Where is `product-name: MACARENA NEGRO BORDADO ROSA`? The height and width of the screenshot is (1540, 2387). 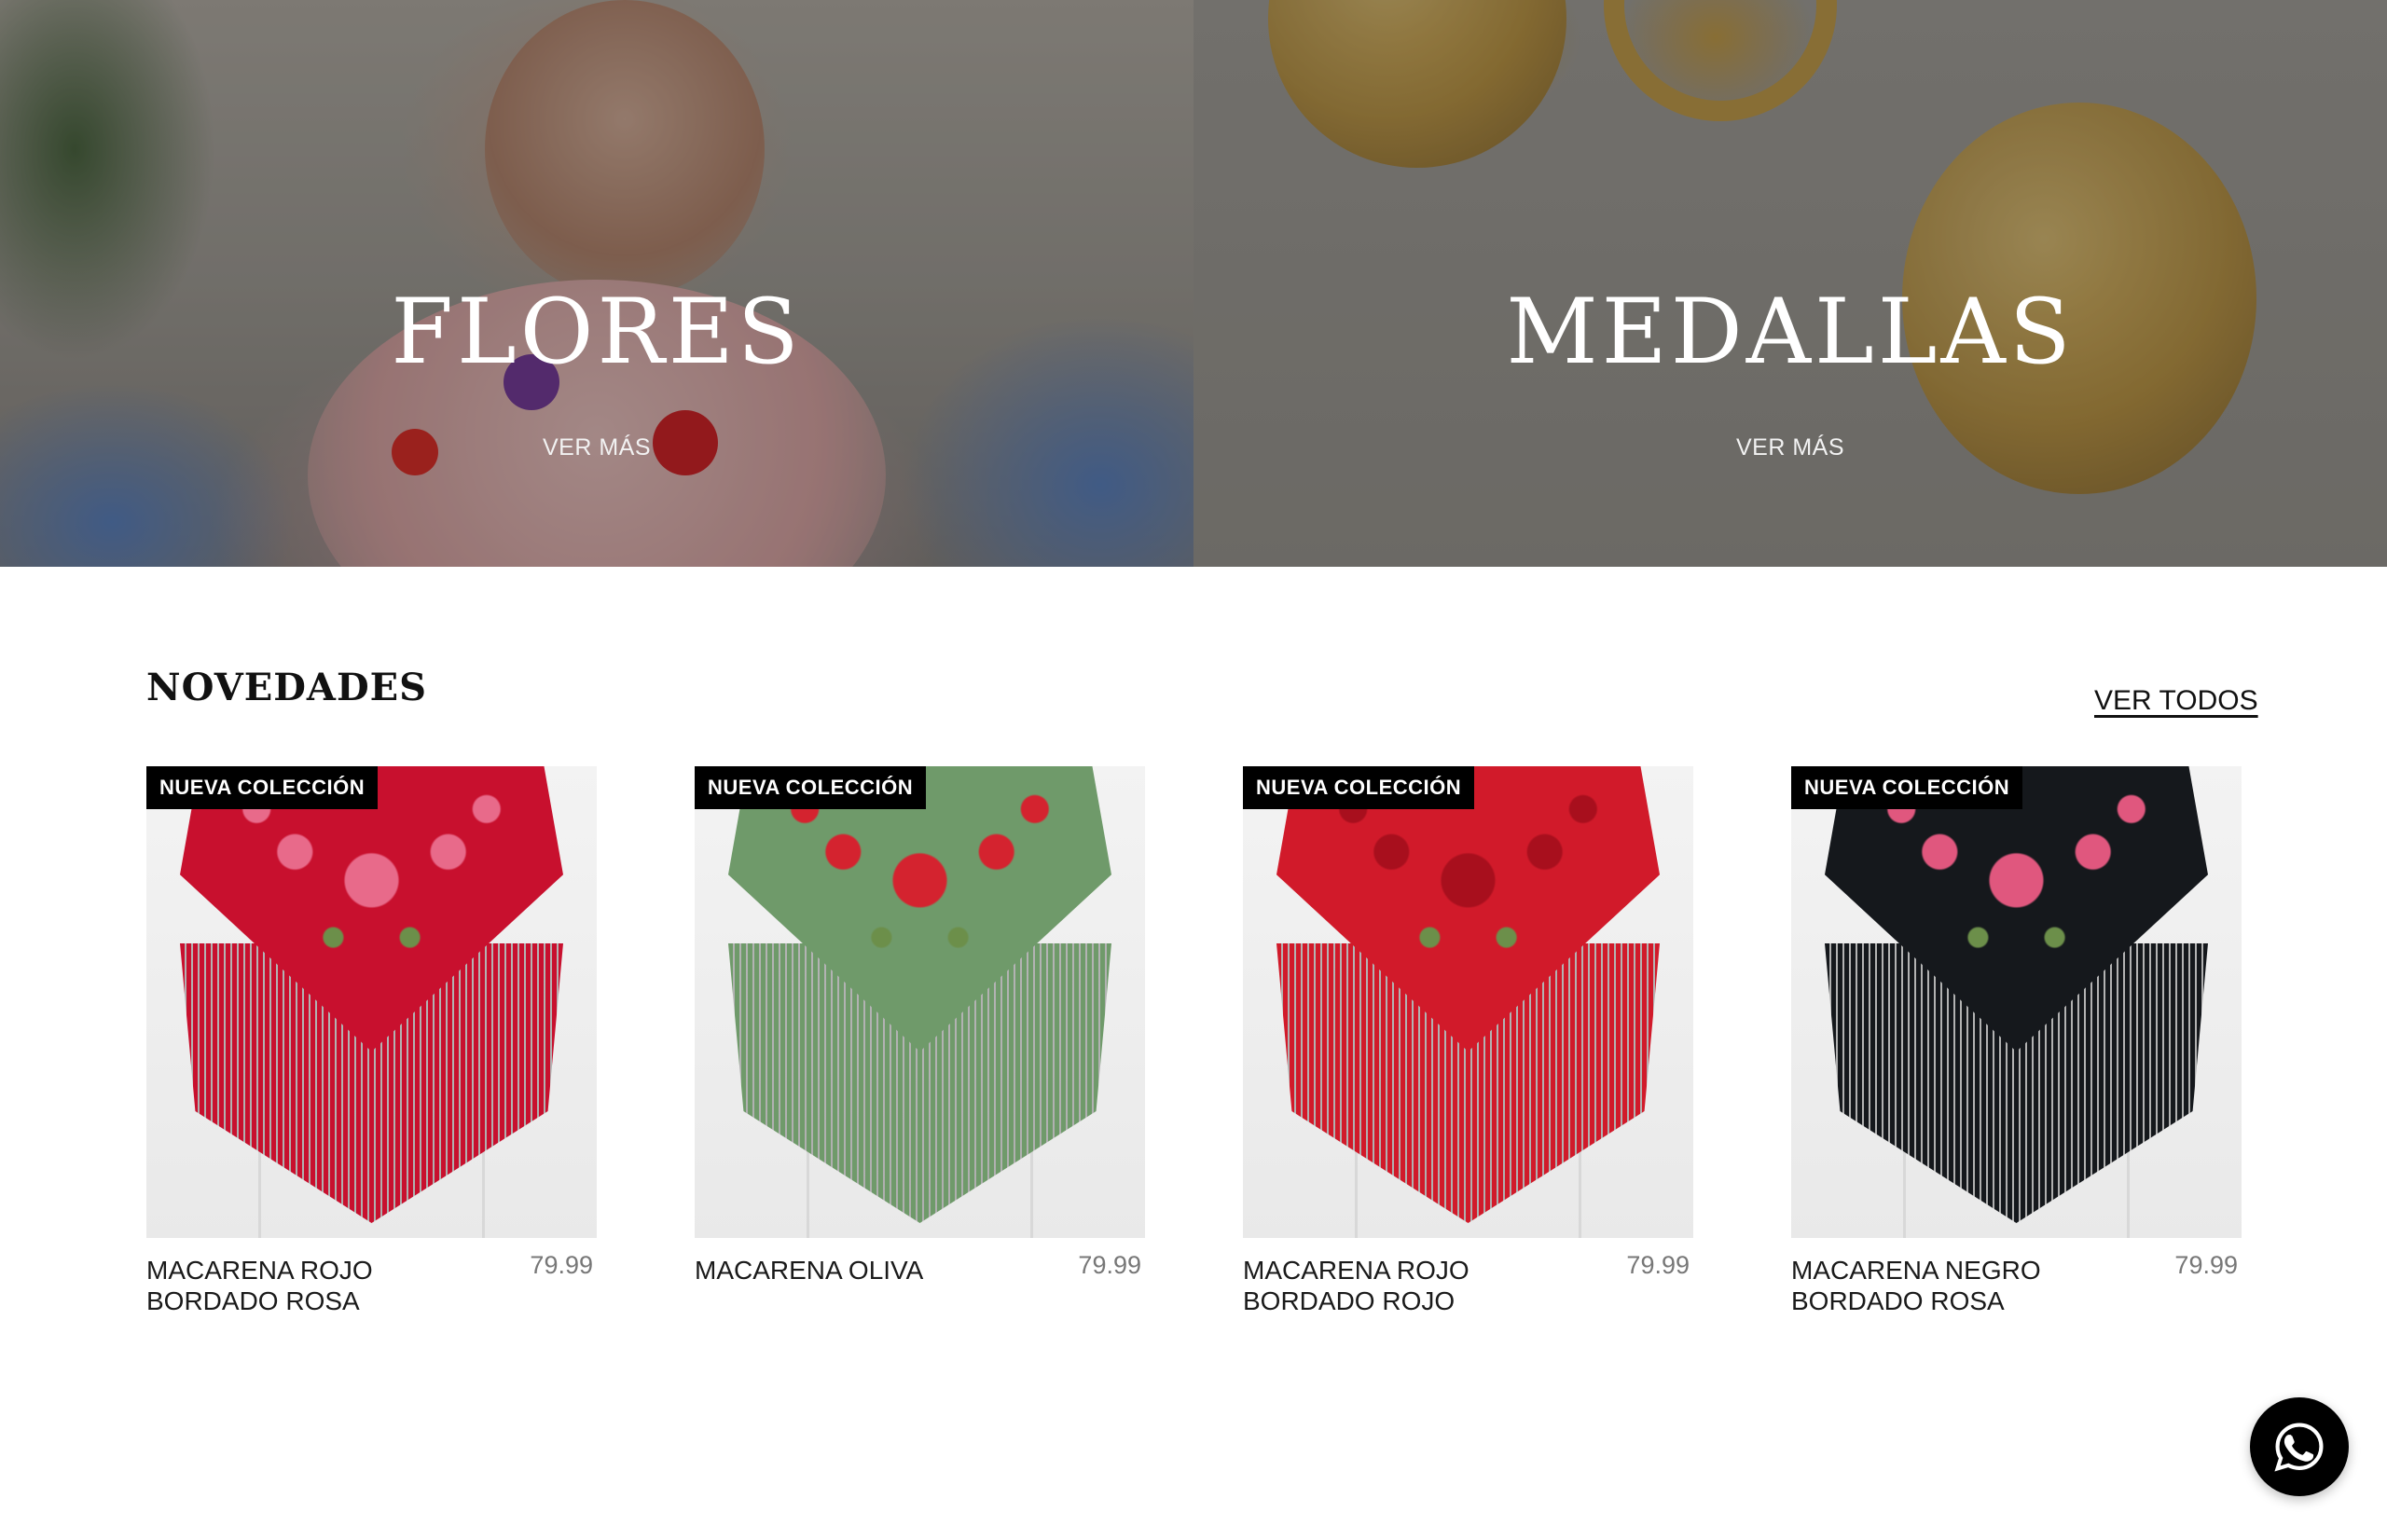 product-name: MACARENA NEGRO BORDADO ROSA is located at coordinates (1945, 1285).